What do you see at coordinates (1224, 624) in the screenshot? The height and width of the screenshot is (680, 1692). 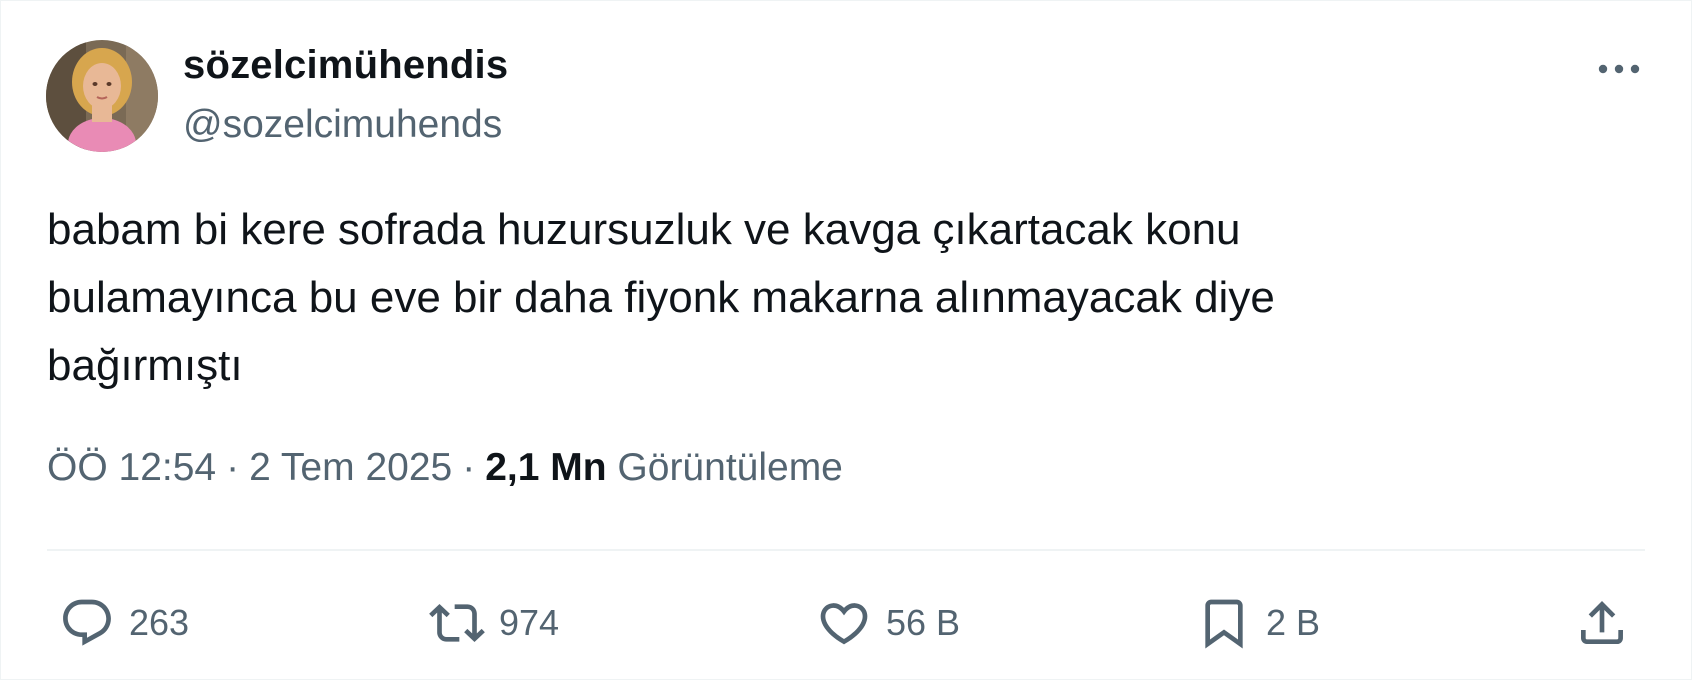 I see `bookmark-icon` at bounding box center [1224, 624].